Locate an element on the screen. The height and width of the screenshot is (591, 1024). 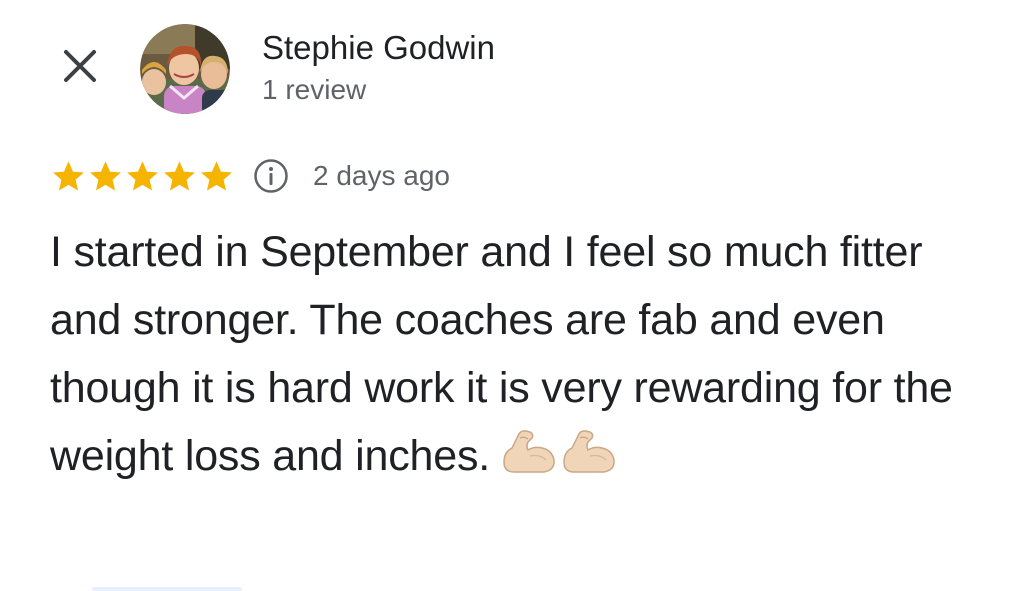
rating-row: 2 days ago is located at coordinates (250, 176).